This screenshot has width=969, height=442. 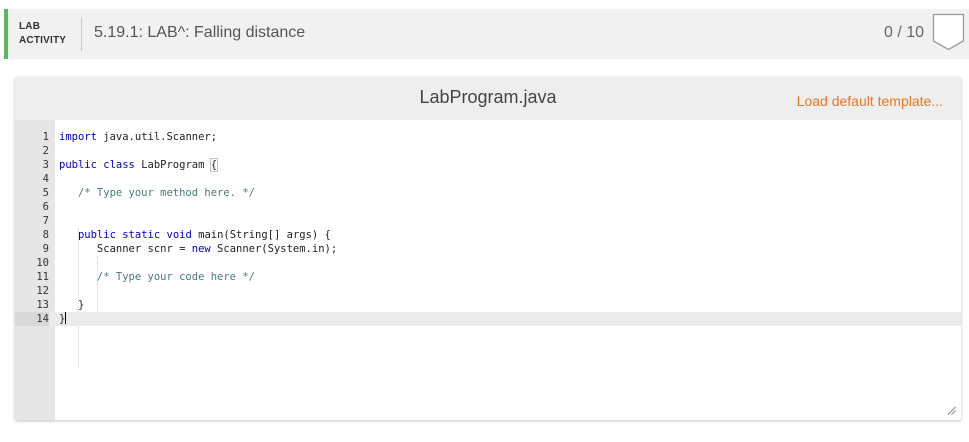 I want to click on lab-activity-label: LAB ACTIVITY, so click(x=42, y=34).